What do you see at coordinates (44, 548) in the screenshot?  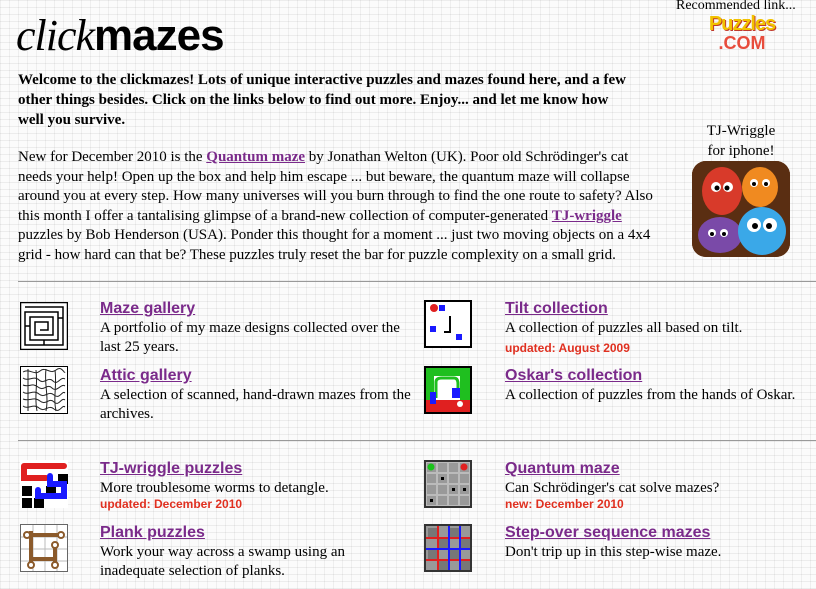 I see `plank-puzzles-thumb` at bounding box center [44, 548].